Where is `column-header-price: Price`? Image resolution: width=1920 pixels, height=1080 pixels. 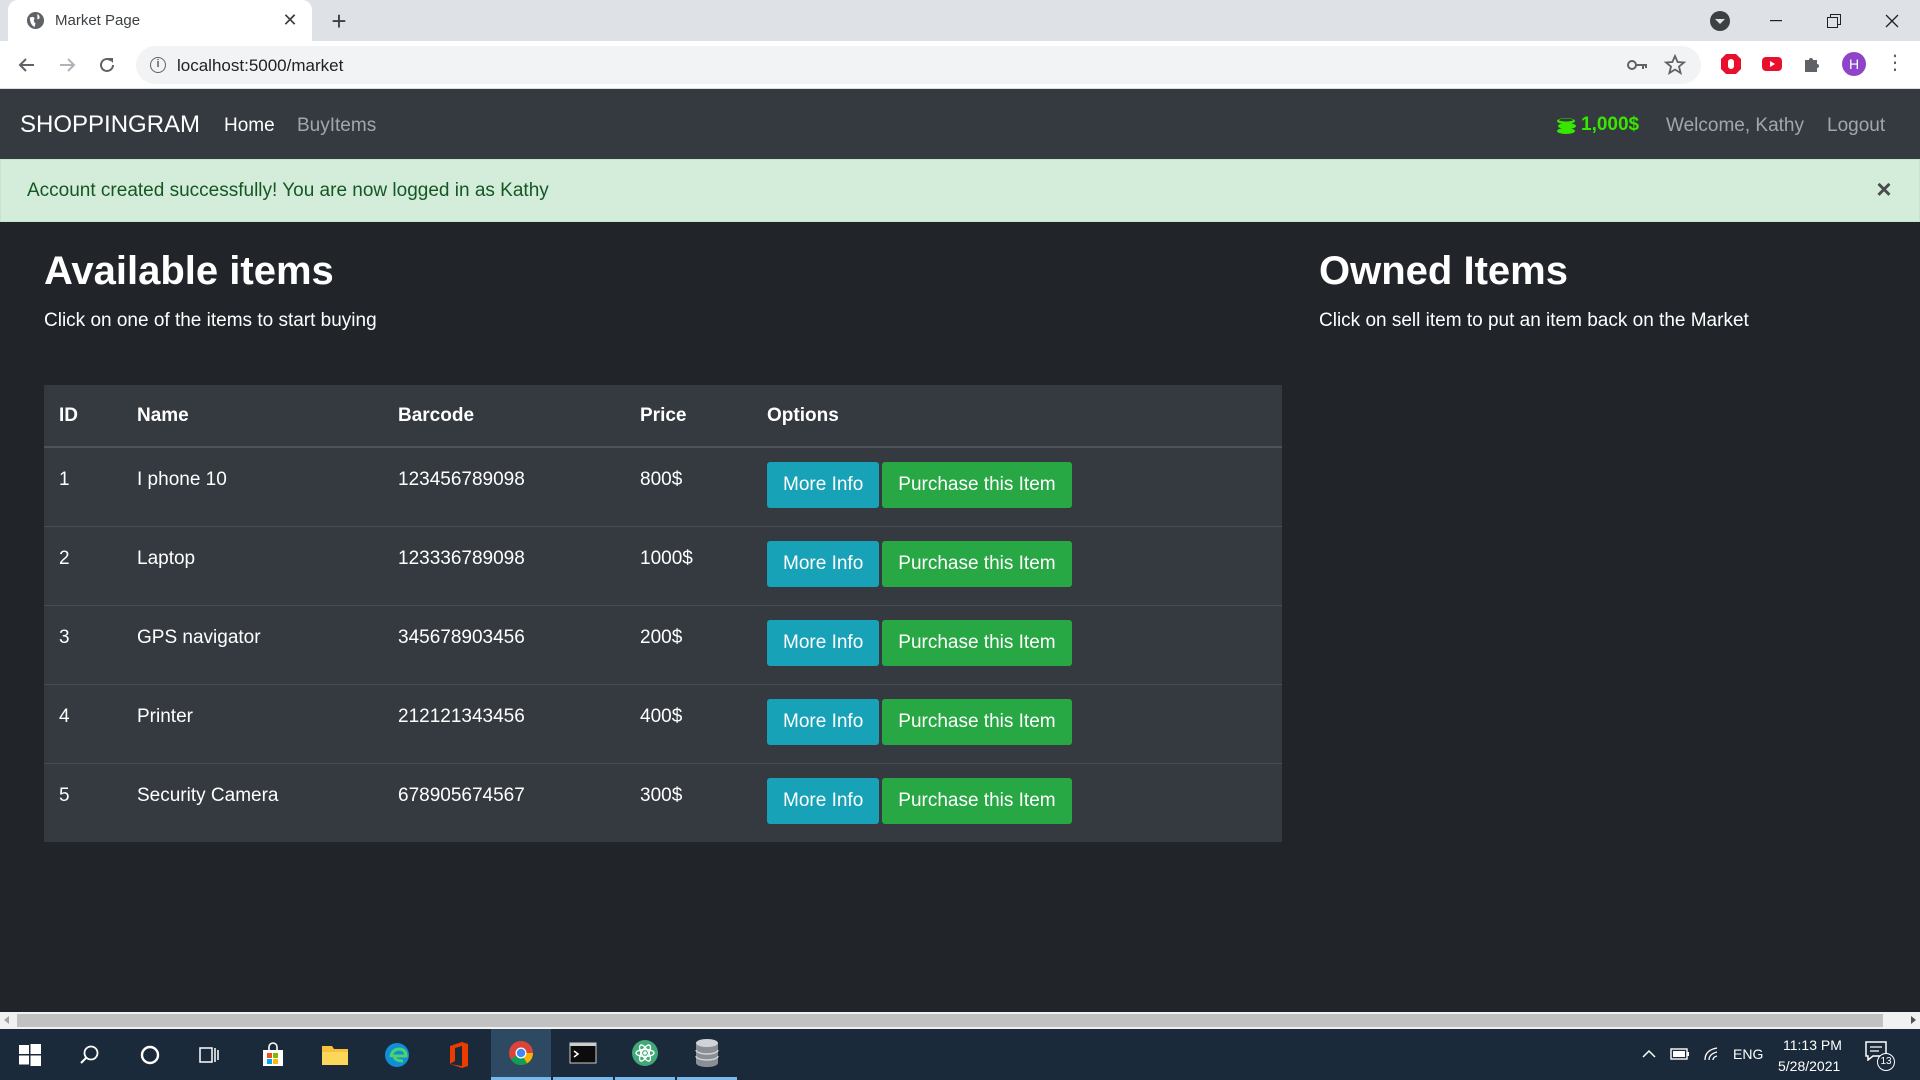 column-header-price: Price is located at coordinates (688, 416).